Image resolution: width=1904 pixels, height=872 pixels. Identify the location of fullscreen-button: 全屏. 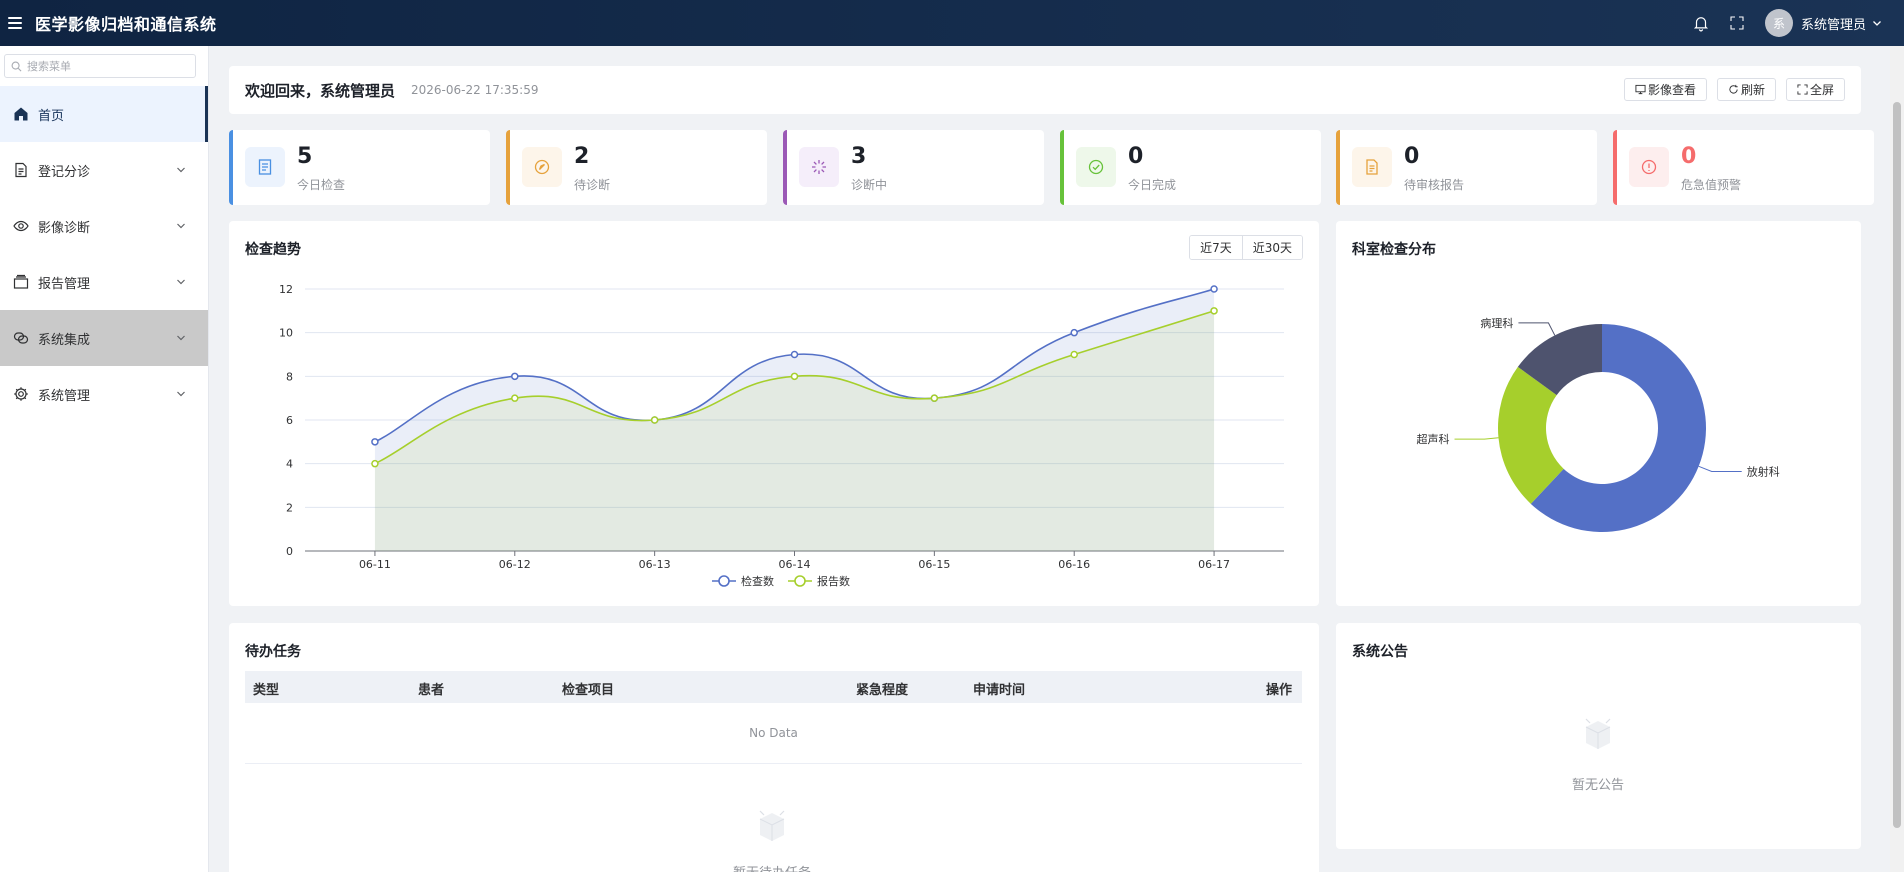
(1815, 89).